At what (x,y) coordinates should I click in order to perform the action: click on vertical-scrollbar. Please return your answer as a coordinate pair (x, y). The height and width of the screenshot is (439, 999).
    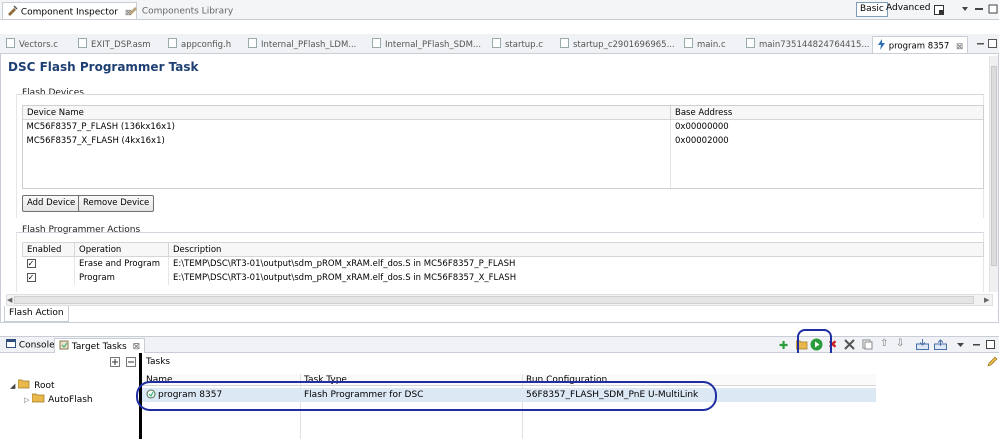
    Looking at the image, I should click on (993, 174).